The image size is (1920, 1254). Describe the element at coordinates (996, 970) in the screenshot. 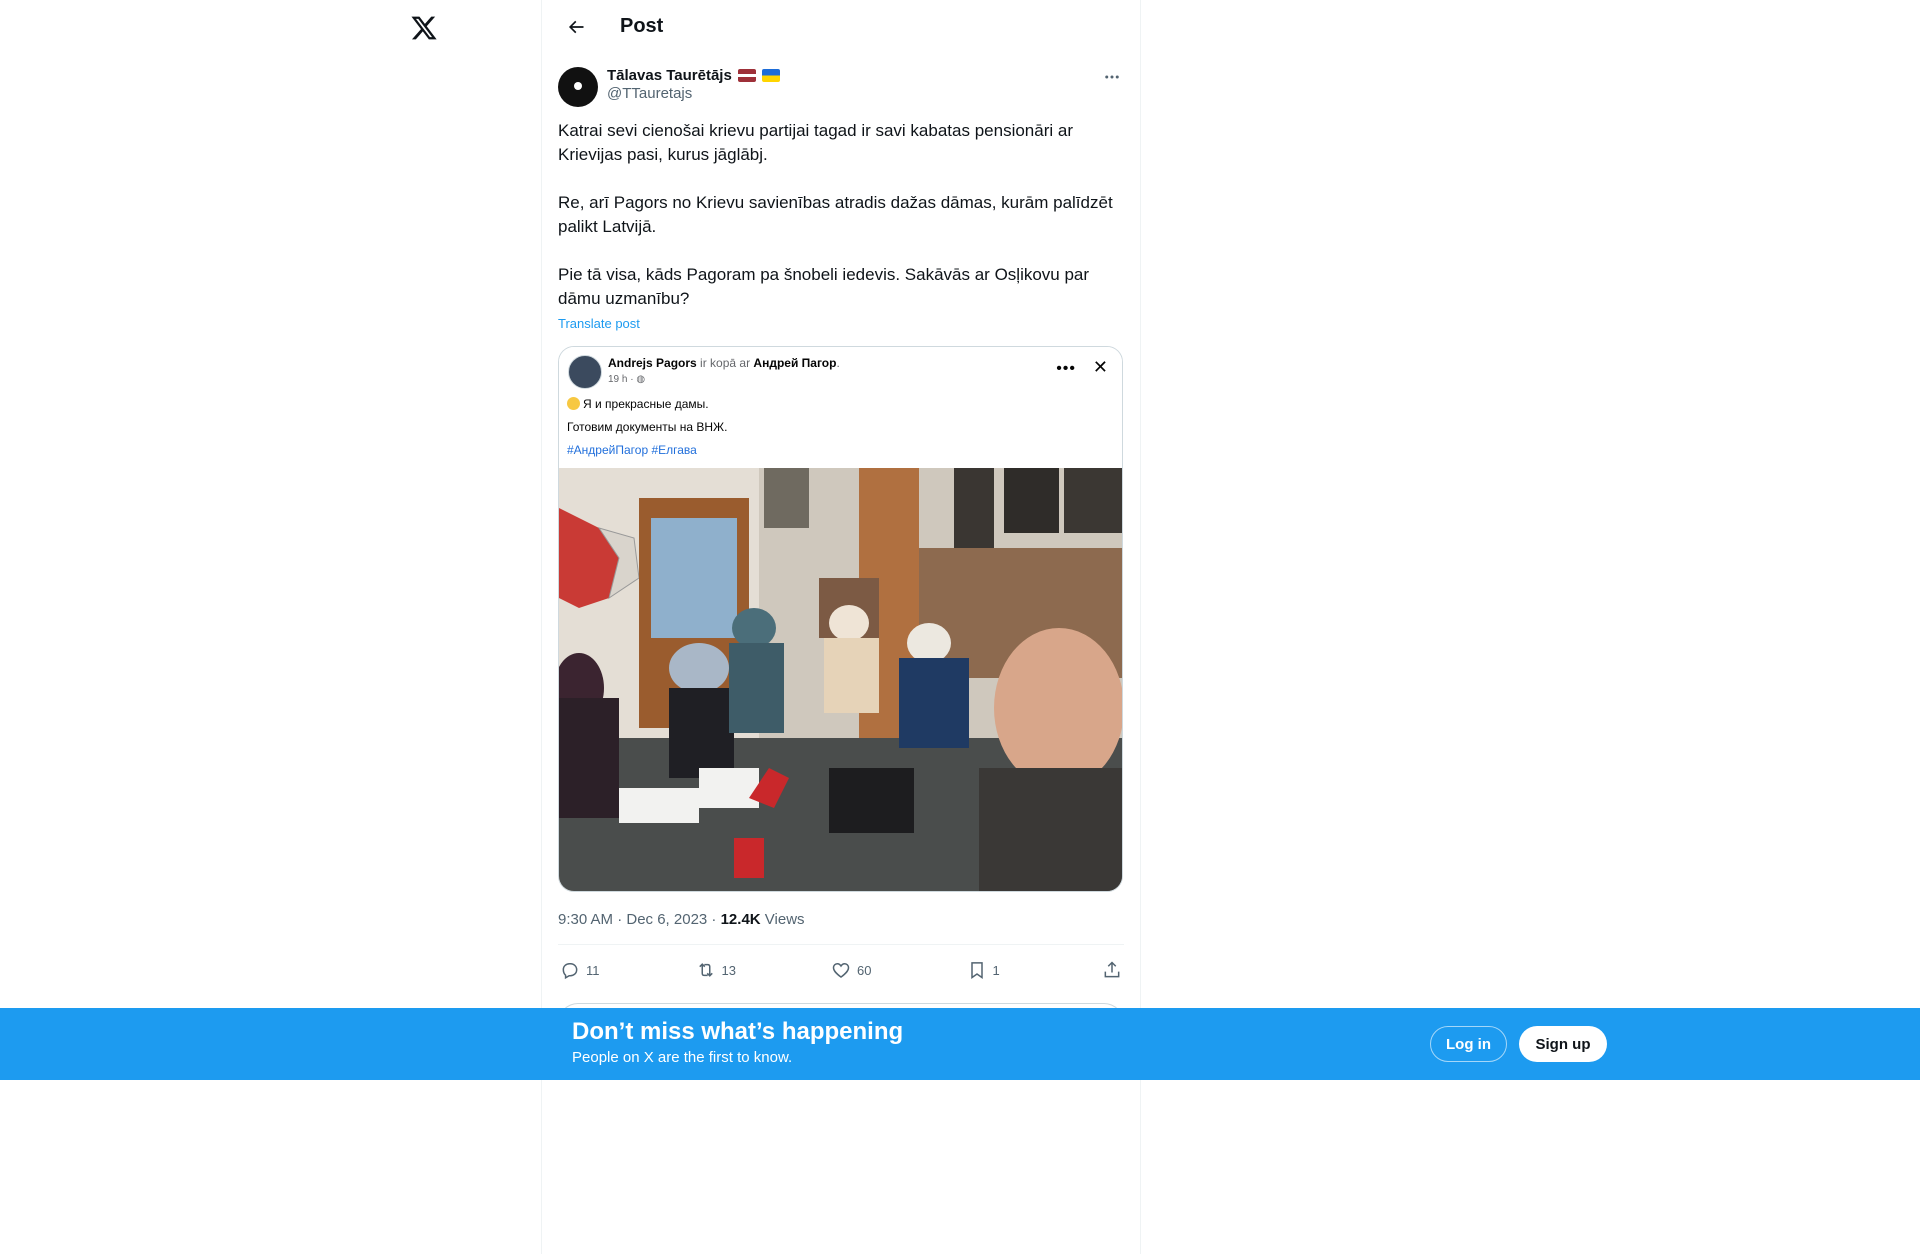

I see `bookmark-count: 1` at that location.